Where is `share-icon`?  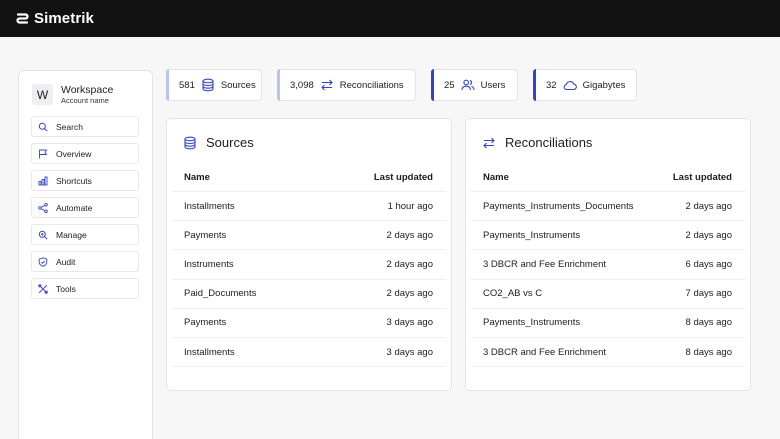 share-icon is located at coordinates (43, 207).